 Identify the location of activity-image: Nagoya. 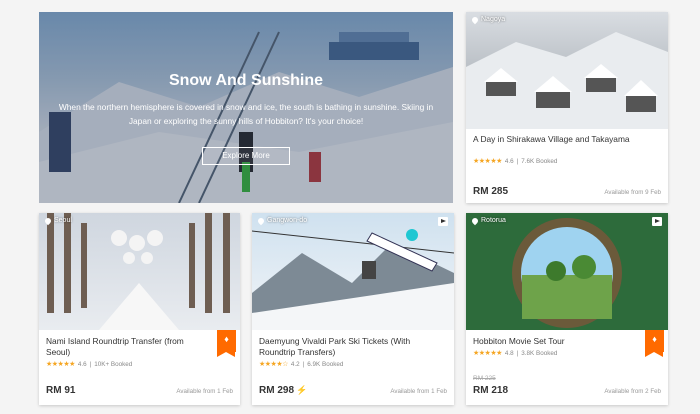
(567, 70).